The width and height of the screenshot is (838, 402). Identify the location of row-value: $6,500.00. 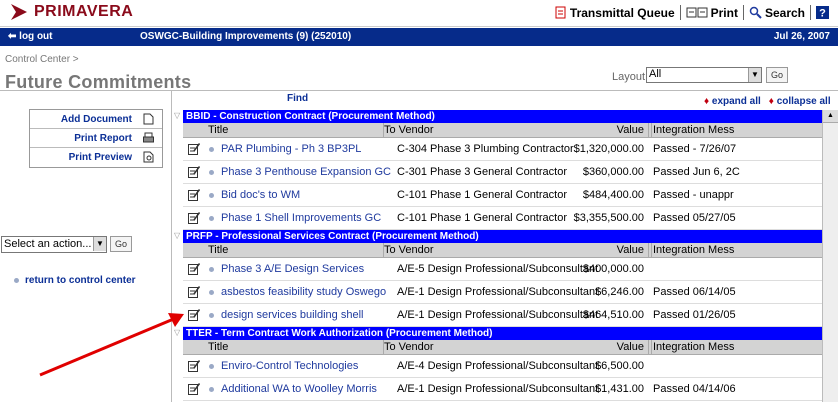
(619, 366).